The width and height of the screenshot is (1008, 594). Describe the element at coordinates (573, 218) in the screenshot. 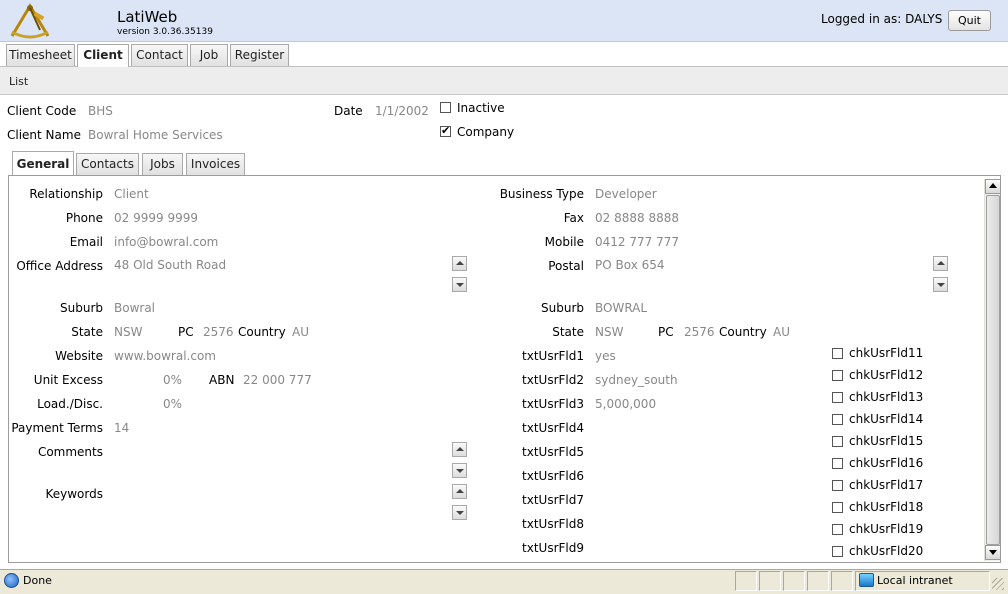

I see `fax-label: Fax` at that location.